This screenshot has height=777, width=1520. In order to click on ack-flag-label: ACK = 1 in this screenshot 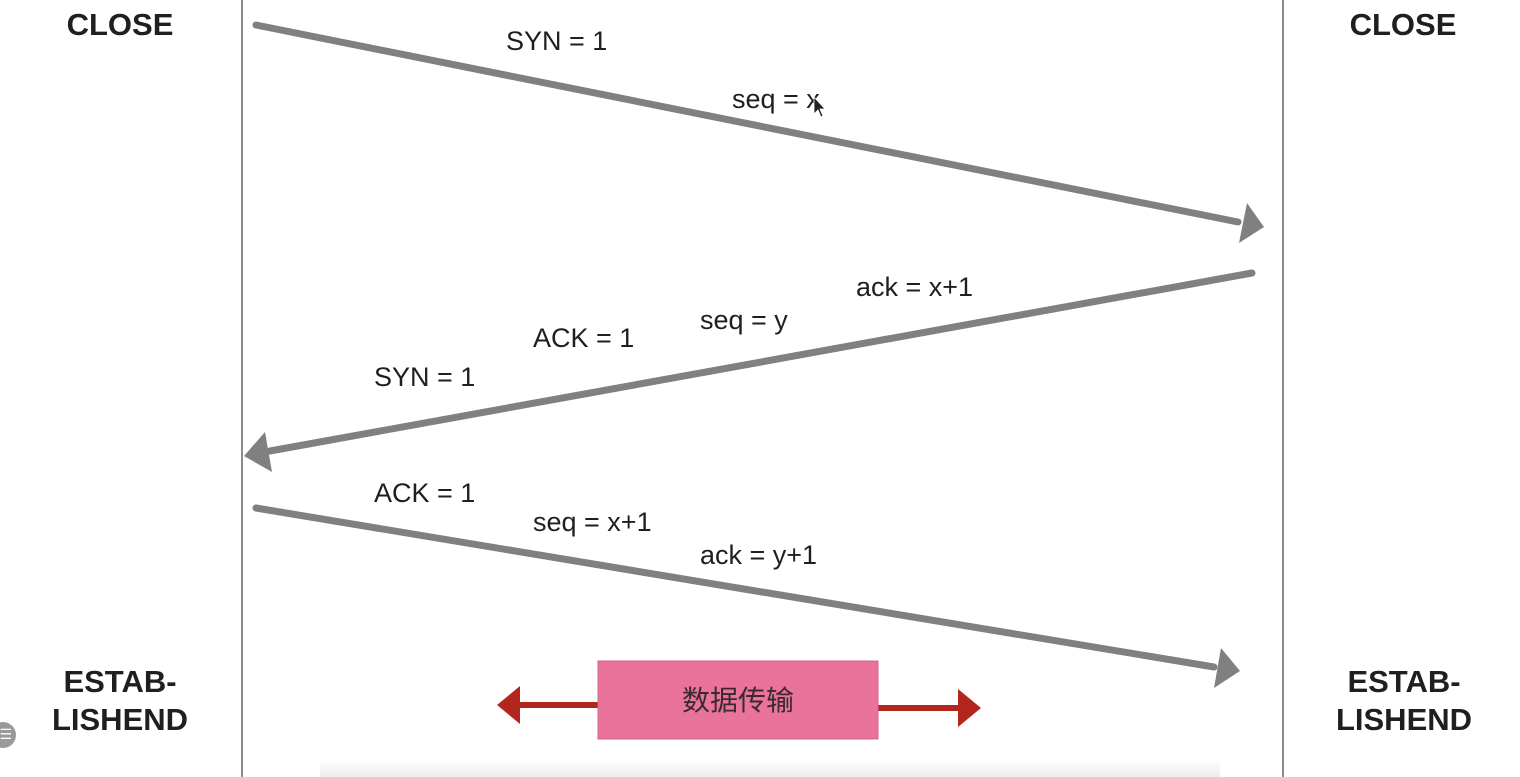, I will do `click(424, 493)`.